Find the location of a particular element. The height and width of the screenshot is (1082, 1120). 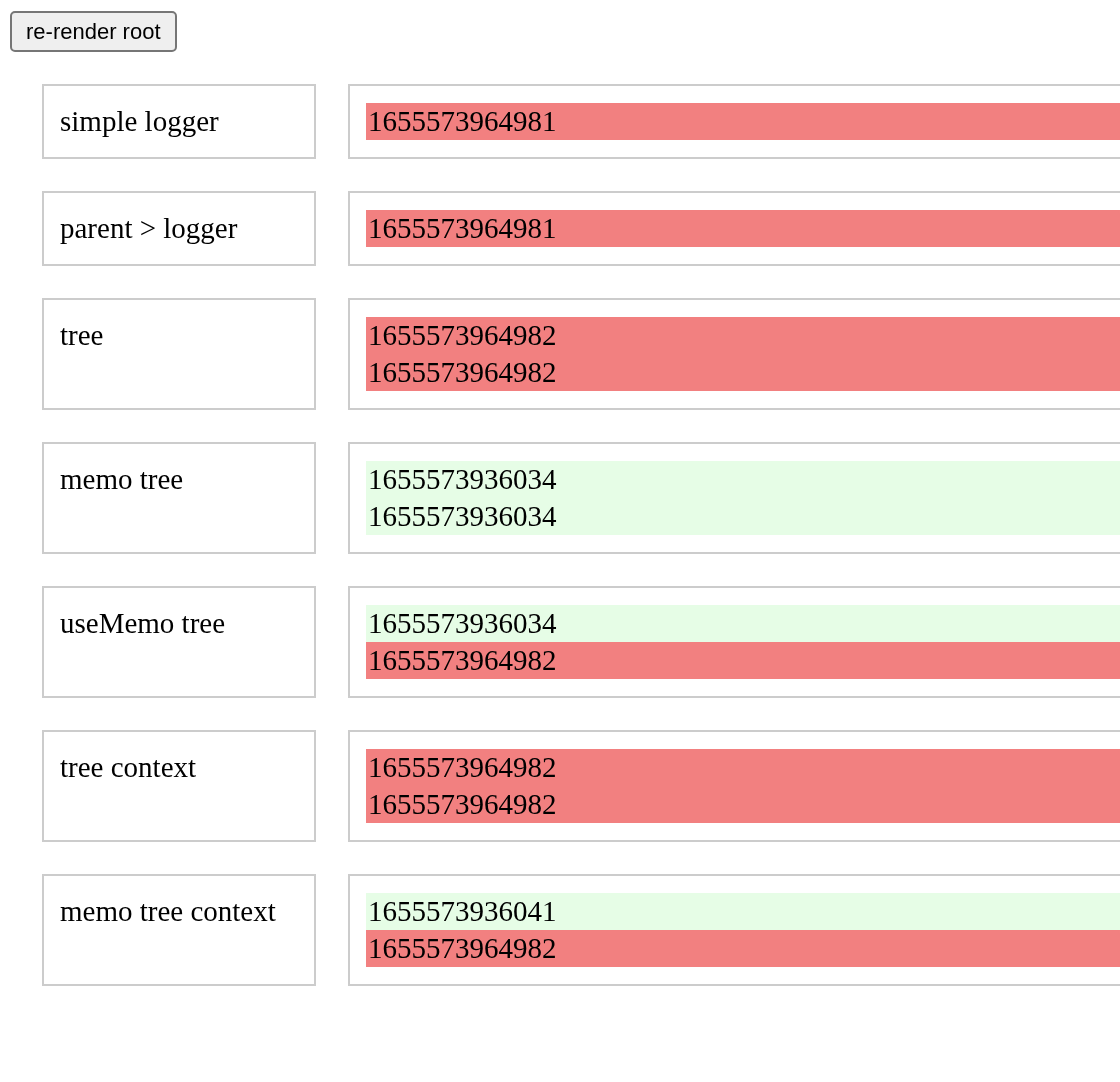

row-label: simple logger is located at coordinates (179, 121).